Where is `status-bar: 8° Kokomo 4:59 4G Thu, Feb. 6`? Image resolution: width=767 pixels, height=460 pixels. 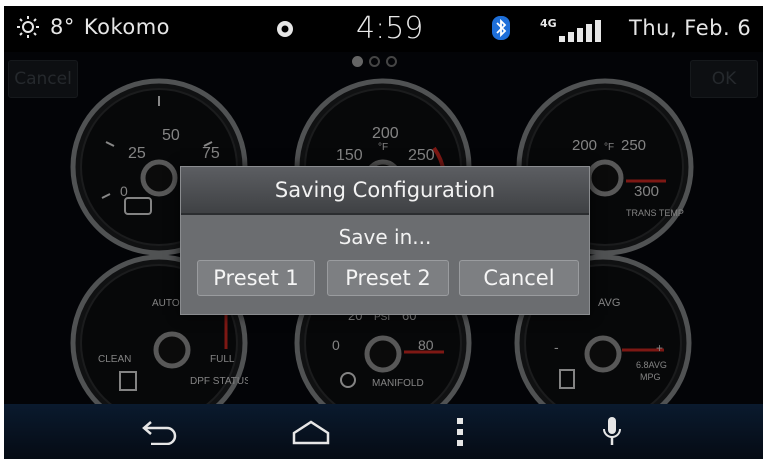
status-bar: 8° Kokomo 4:59 4G Thu, Feb. 6 is located at coordinates (383, 29).